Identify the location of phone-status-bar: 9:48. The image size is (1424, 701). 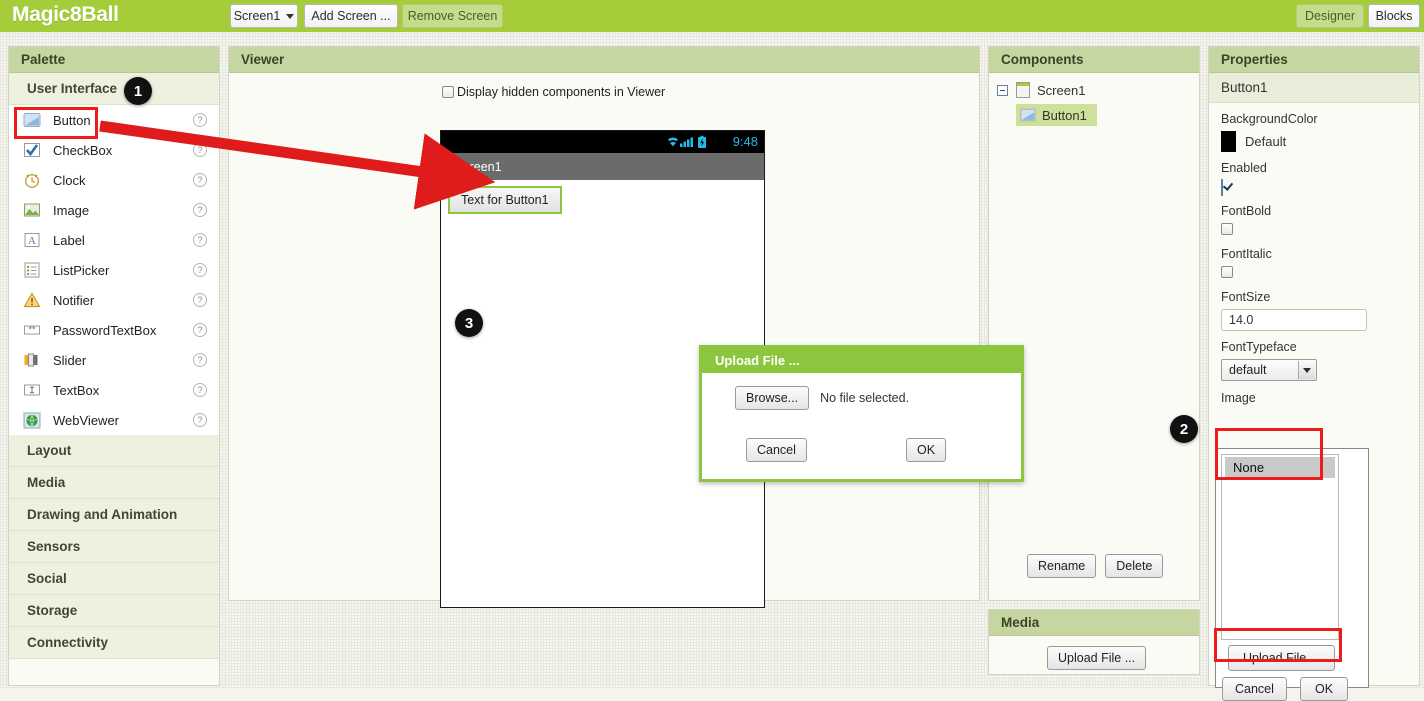
(602, 142).